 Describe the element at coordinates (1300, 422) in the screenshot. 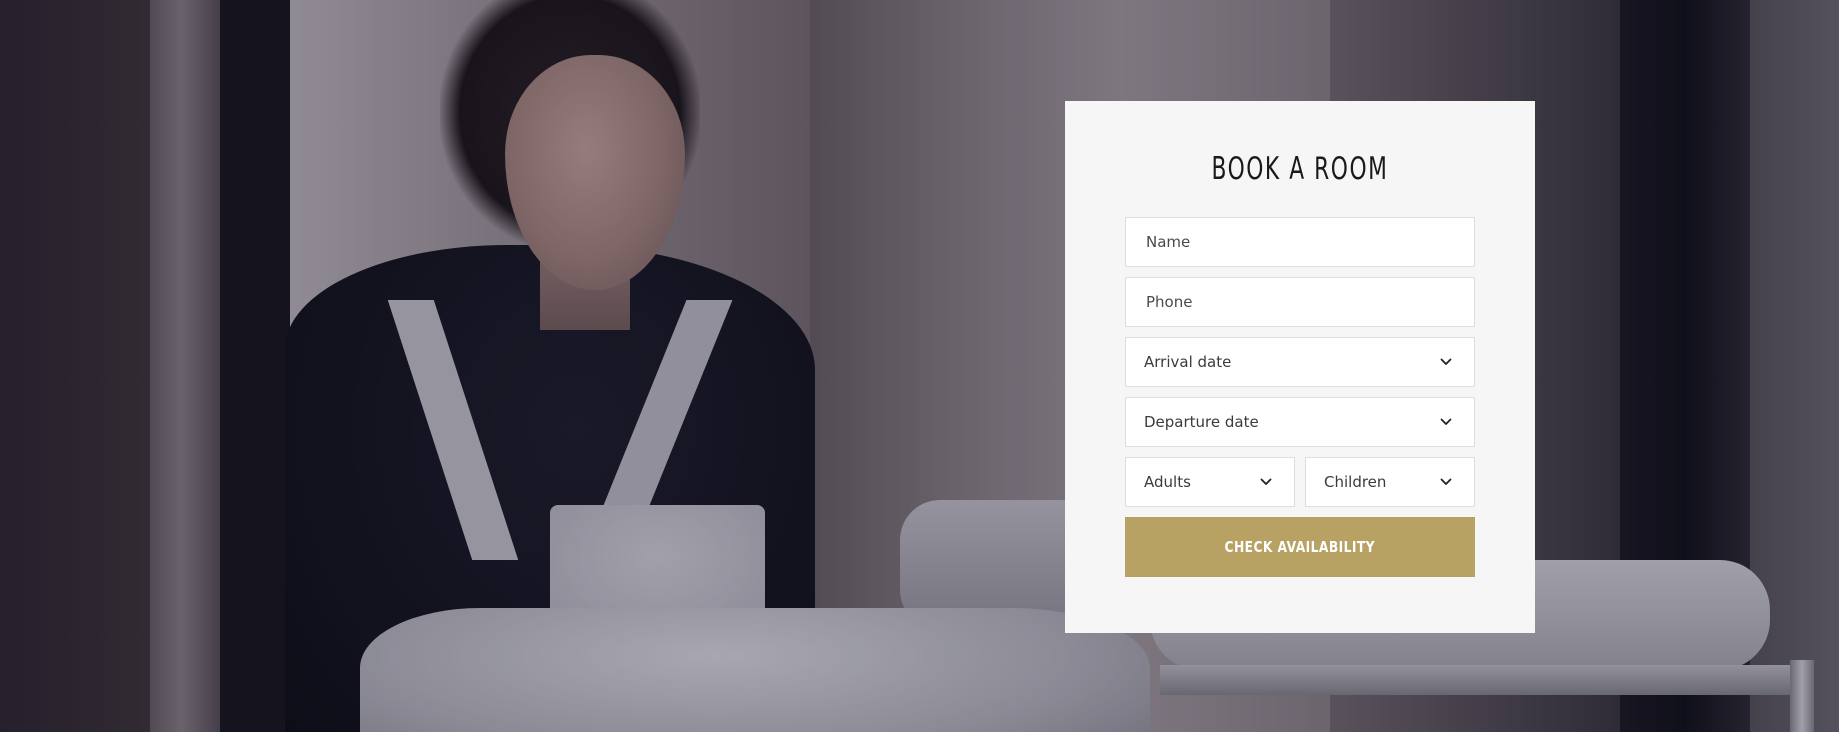

I see `departure-date-select: Departure date` at that location.